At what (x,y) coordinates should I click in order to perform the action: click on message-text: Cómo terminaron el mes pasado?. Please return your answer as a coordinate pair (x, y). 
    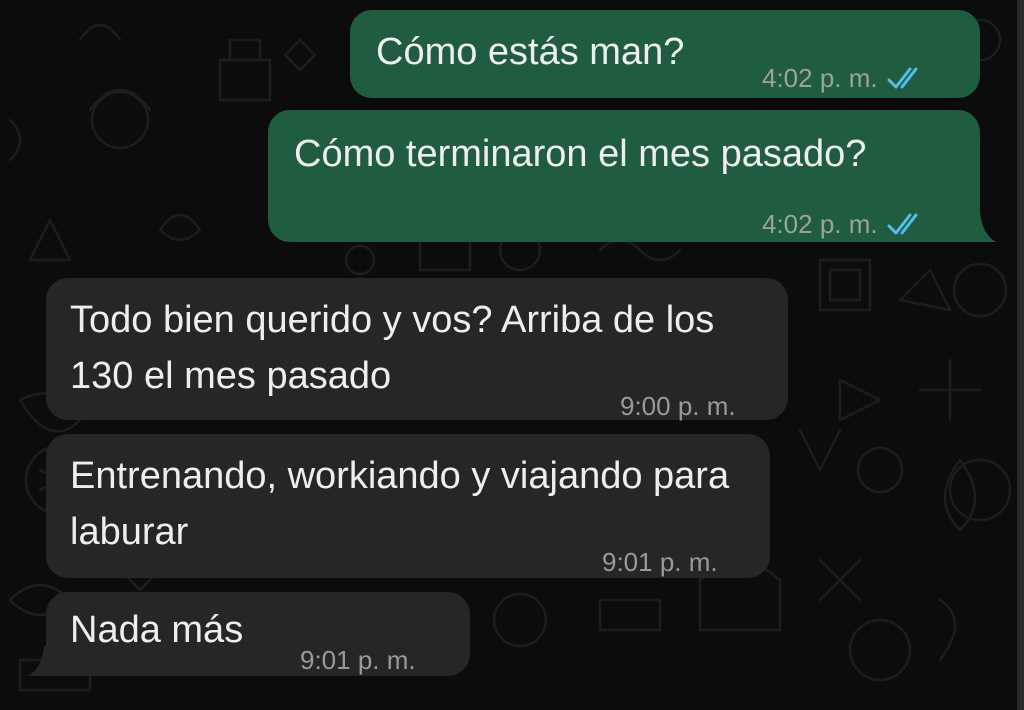
    Looking at the image, I should click on (580, 154).